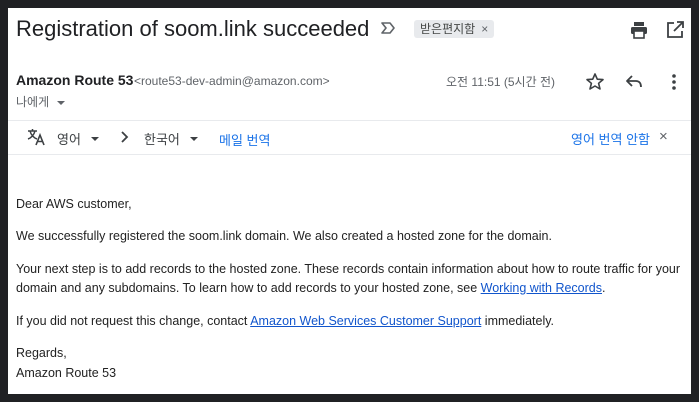 Image resolution: width=699 pixels, height=402 pixels. Describe the element at coordinates (365, 321) in the screenshot. I see `customer-support-link: Amazon Web Services Customer Support` at that location.